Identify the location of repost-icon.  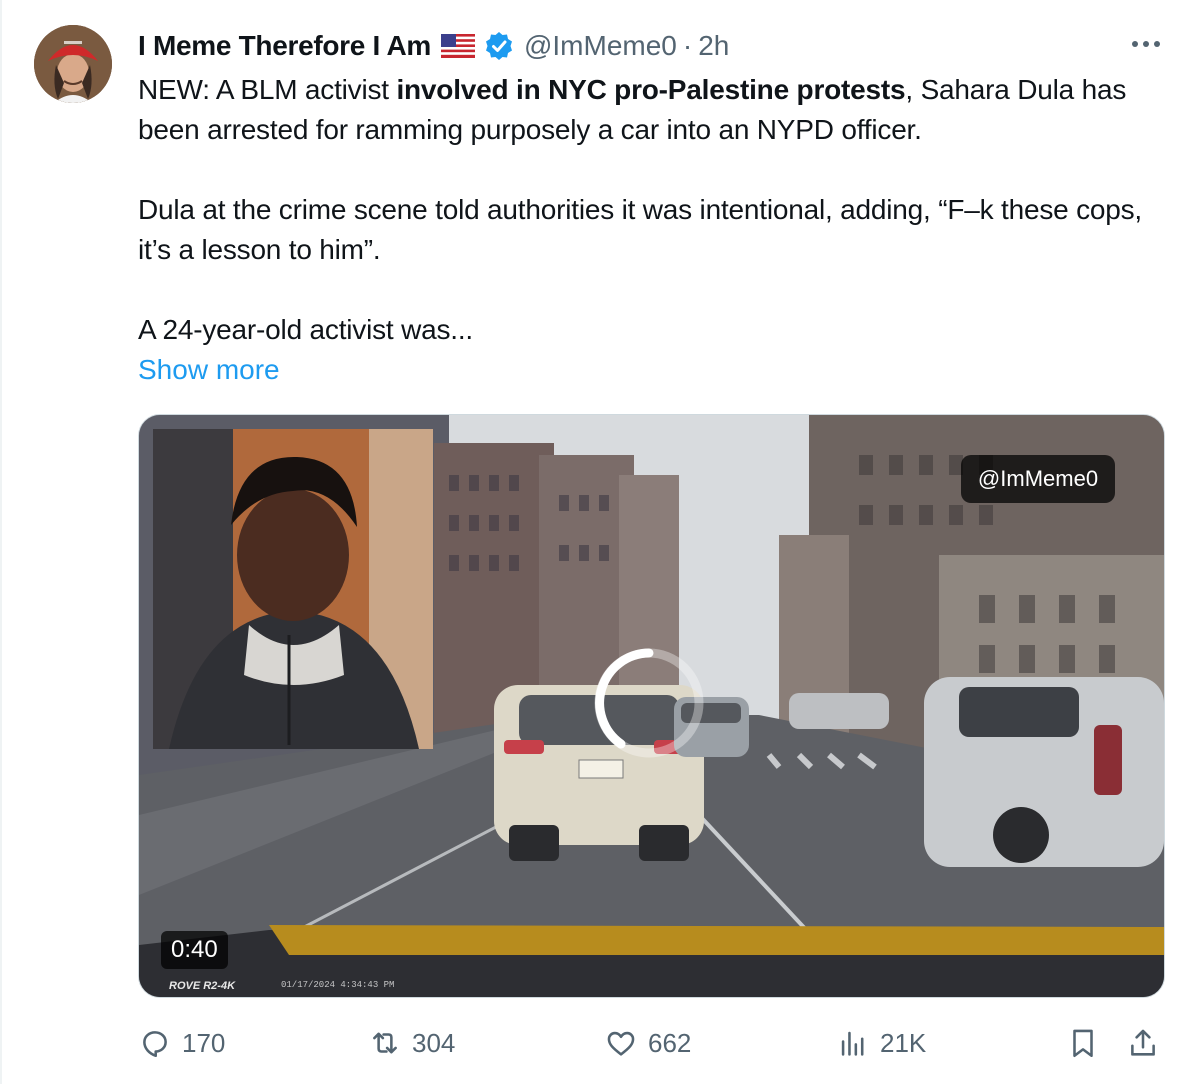
(385, 1043).